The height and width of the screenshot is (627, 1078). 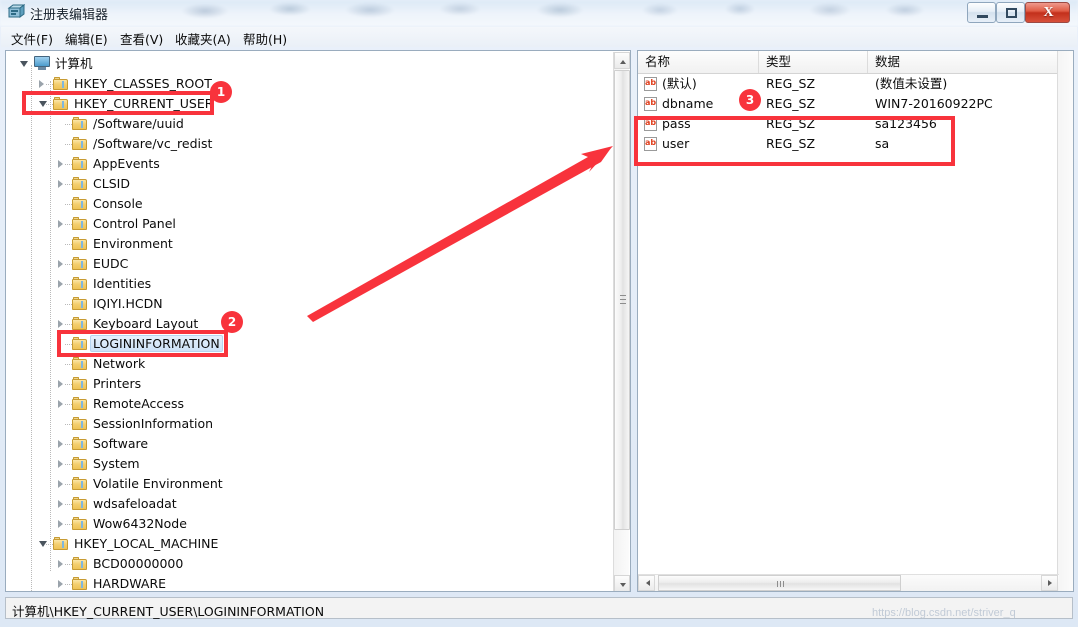 What do you see at coordinates (306, 524) in the screenshot?
I see `tree-node-23: Wow6432Node` at bounding box center [306, 524].